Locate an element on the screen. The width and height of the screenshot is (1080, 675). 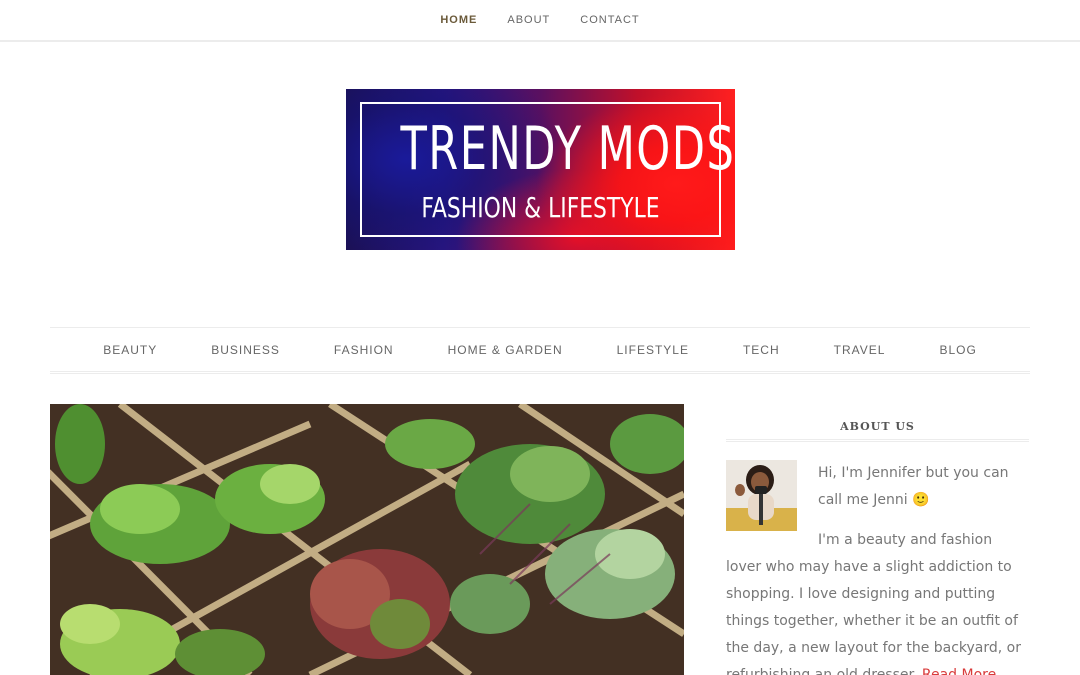
category-fashion: FASHION is located at coordinates (364, 350).